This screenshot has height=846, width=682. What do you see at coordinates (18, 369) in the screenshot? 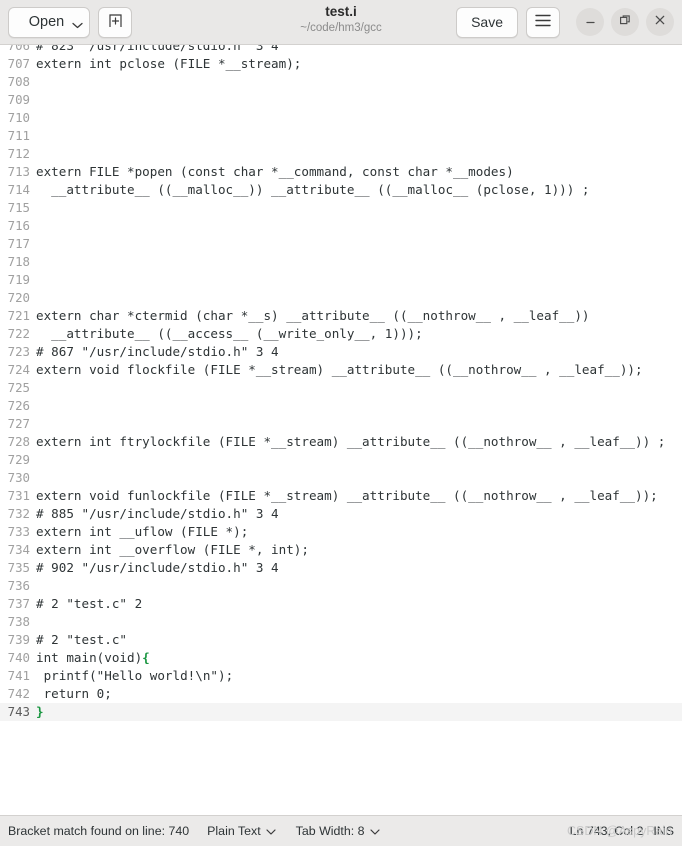
I see `line-number: 724` at bounding box center [18, 369].